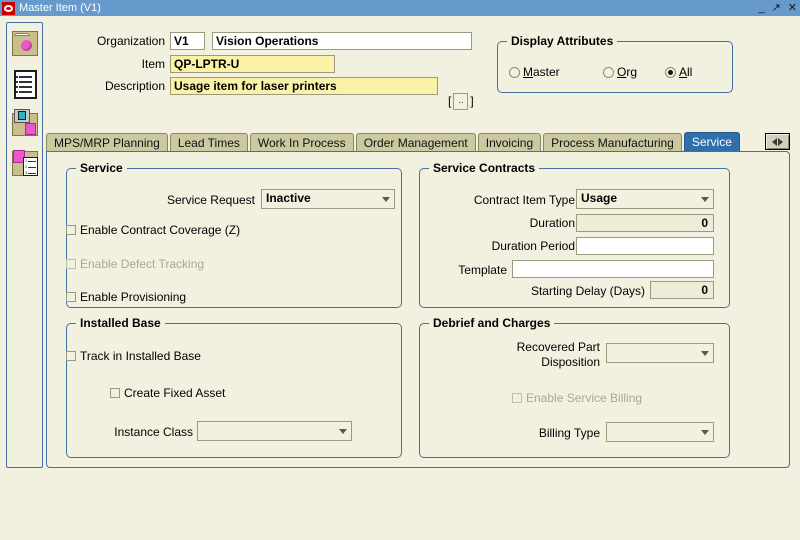 This screenshot has height=540, width=800. What do you see at coordinates (472, 101) in the screenshot?
I see `dff-close-bracket: ]` at bounding box center [472, 101].